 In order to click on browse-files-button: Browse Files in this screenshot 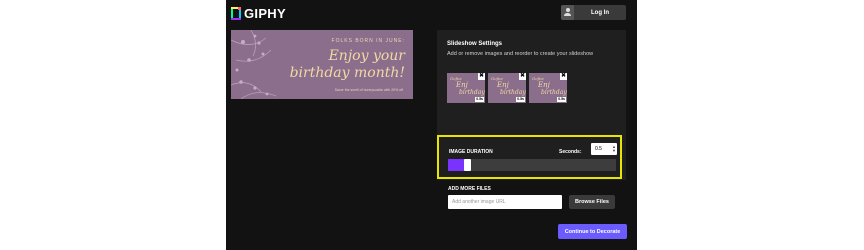, I will do `click(592, 202)`.